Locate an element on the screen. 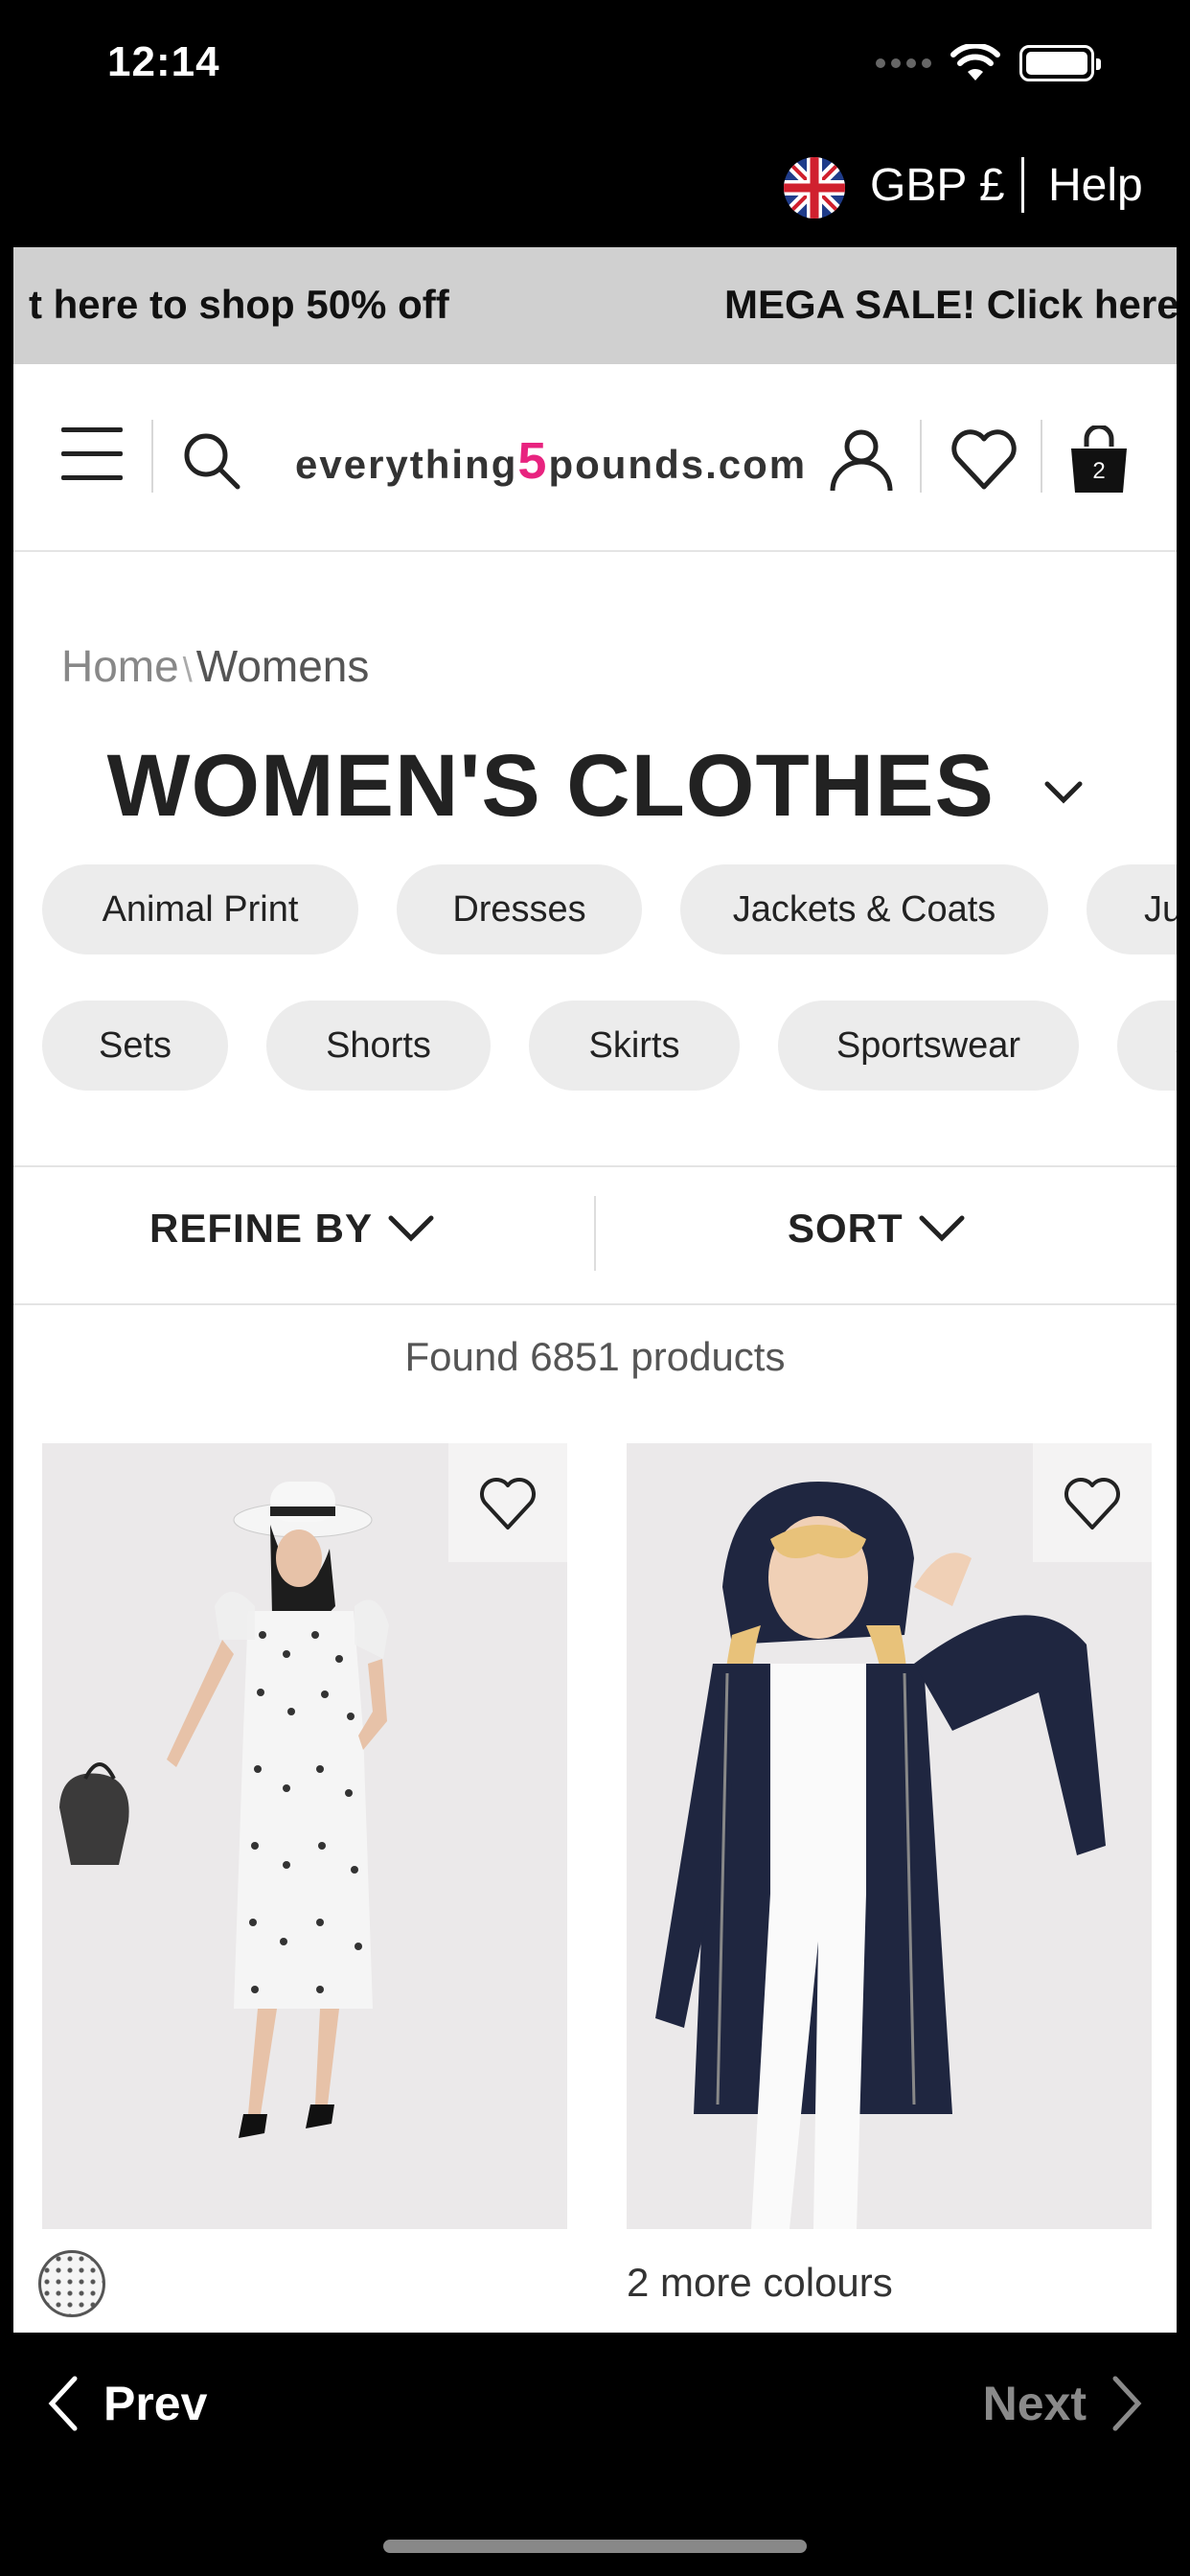 The width and height of the screenshot is (1190, 2576). category-chip: Dresses is located at coordinates (519, 909).